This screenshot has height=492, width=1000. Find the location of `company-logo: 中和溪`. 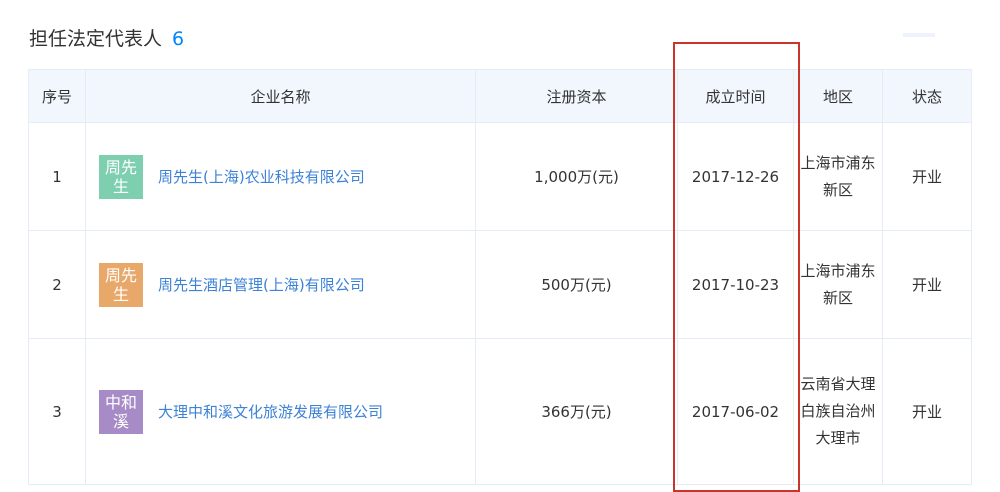

company-logo: 中和溪 is located at coordinates (121, 411).